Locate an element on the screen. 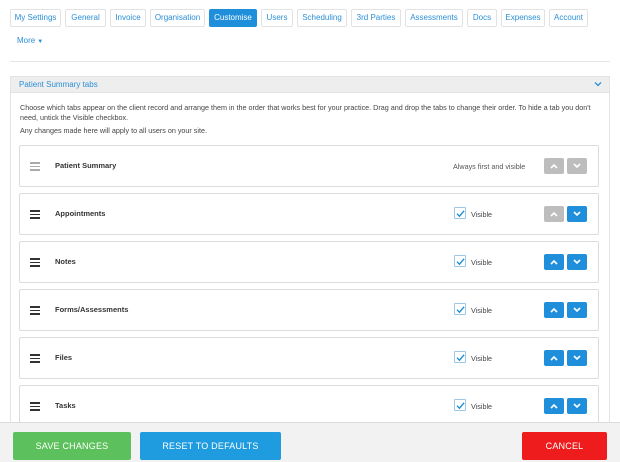  always-first-note: Always first and visible is located at coordinates (489, 166).